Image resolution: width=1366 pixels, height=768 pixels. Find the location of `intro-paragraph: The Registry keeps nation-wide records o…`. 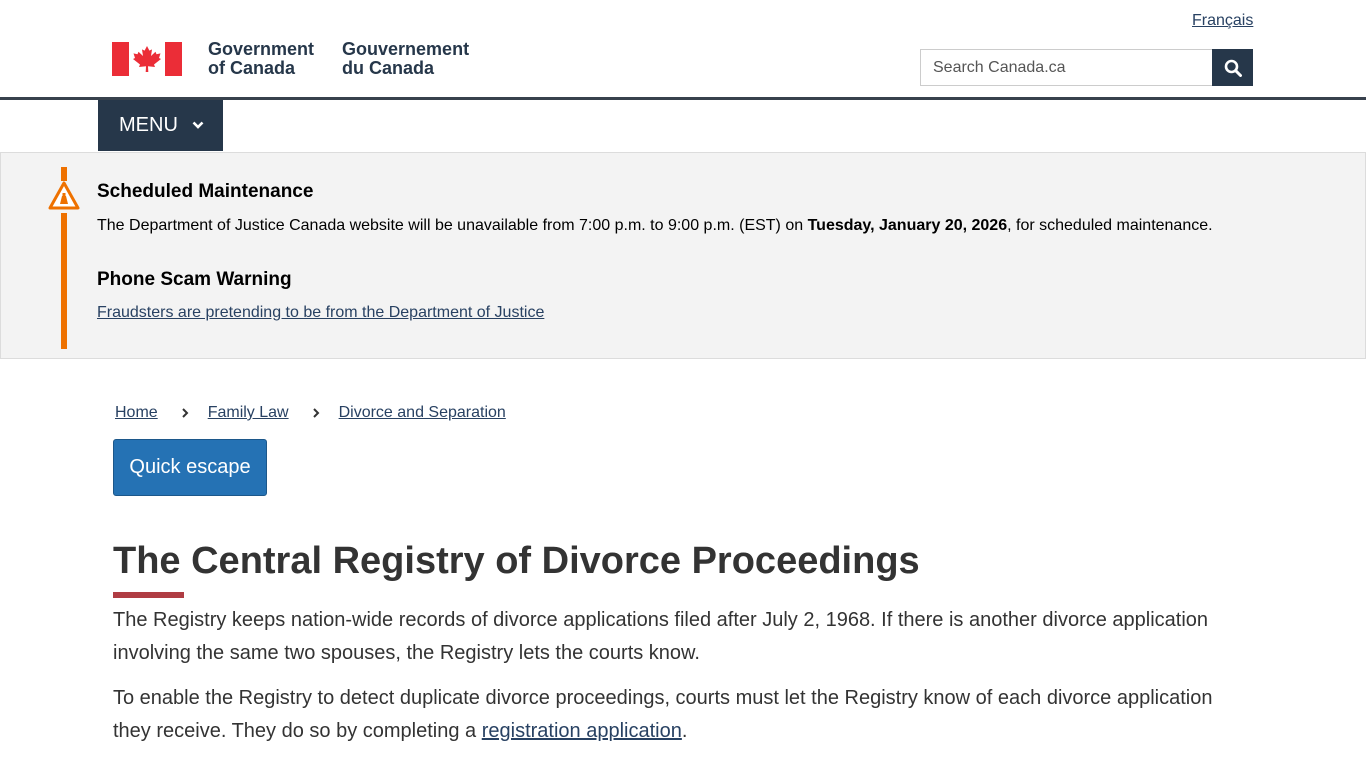

intro-paragraph: The Registry keeps nation-wide records o… is located at coordinates (661, 636).